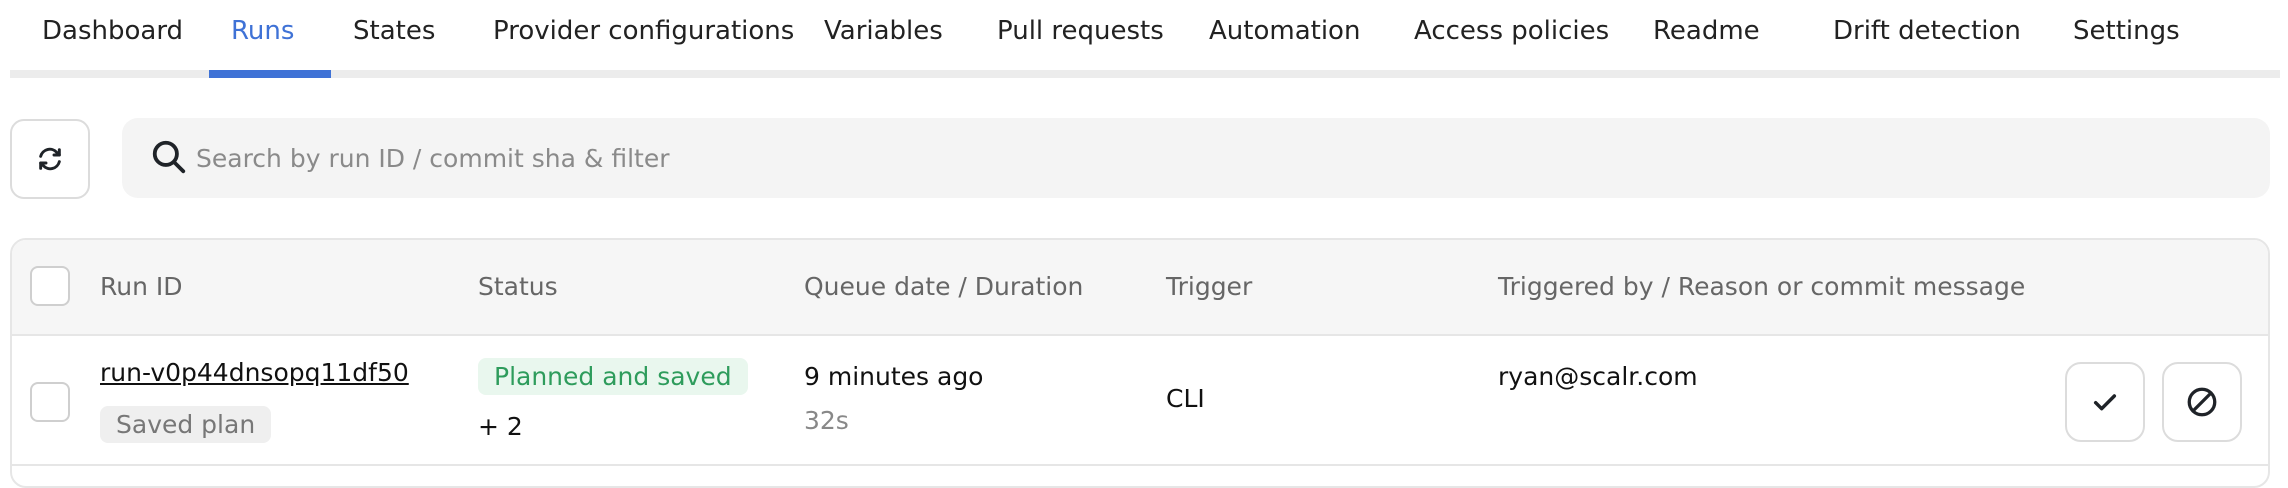  What do you see at coordinates (643, 31) in the screenshot?
I see `tab-provider-configurations: Provider configurations` at bounding box center [643, 31].